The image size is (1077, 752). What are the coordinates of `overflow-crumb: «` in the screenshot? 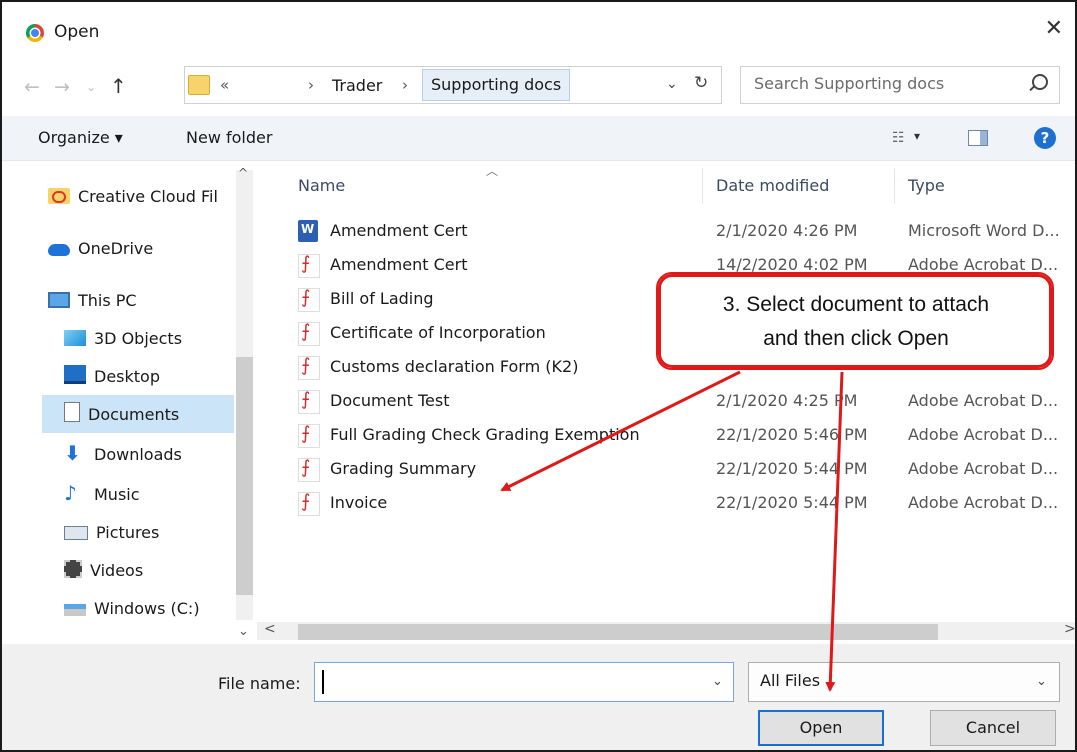 It's located at (224, 85).